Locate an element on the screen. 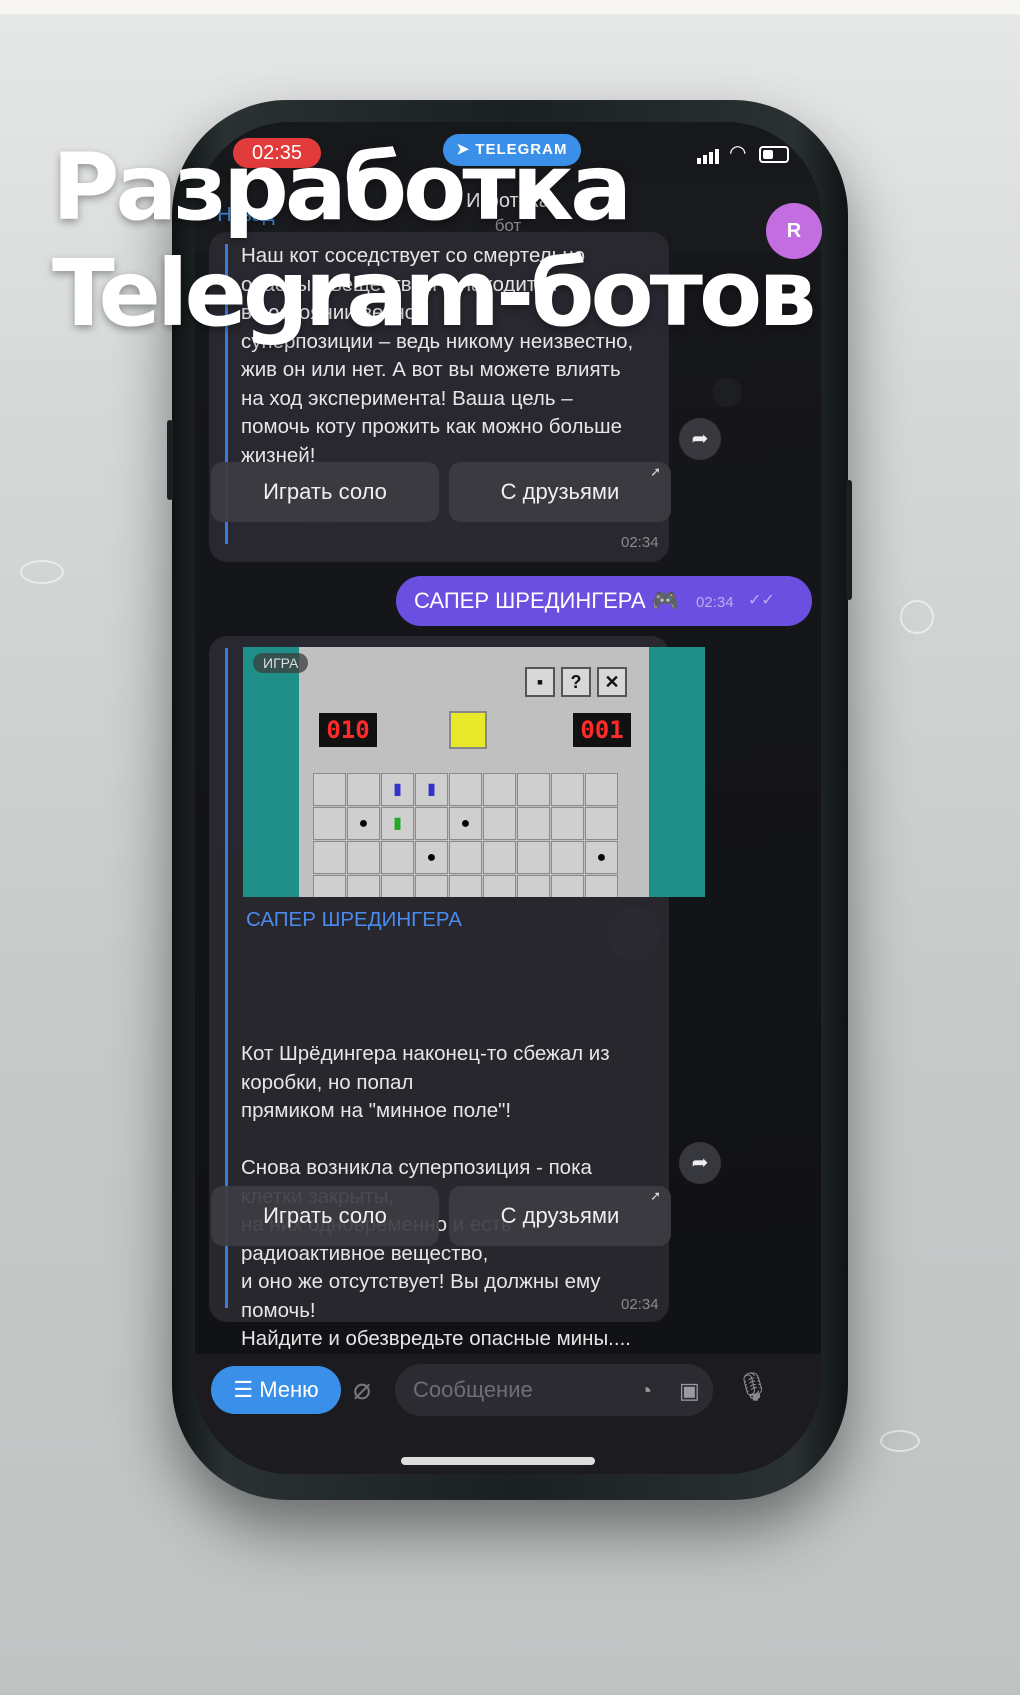 Image resolution: width=1020 pixels, height=1695 pixels. message-placeholder: Сообщение is located at coordinates (473, 1389).